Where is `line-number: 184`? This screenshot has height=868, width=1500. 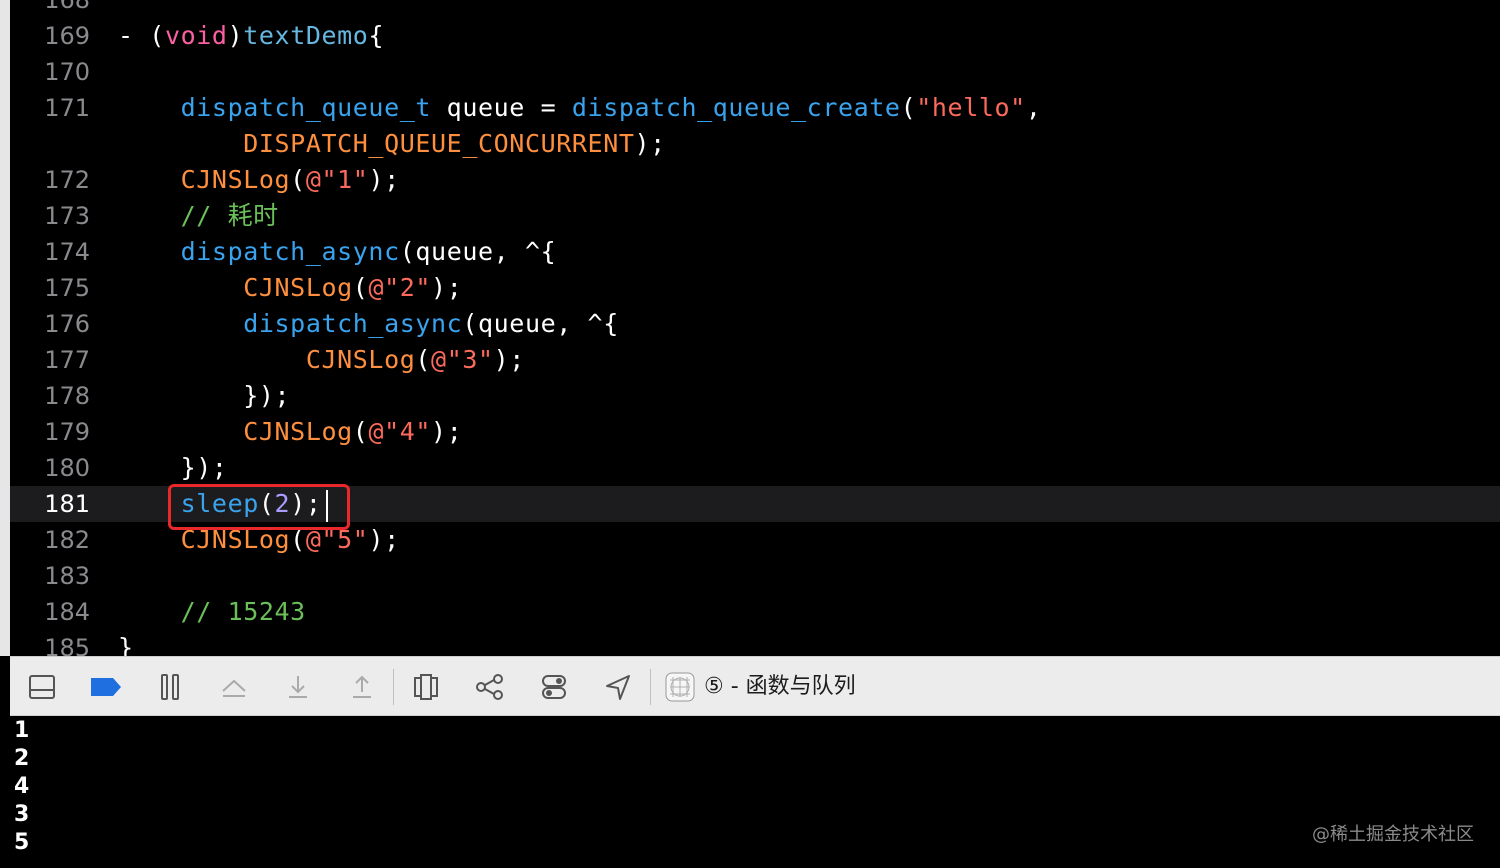 line-number: 184 is located at coordinates (67, 612).